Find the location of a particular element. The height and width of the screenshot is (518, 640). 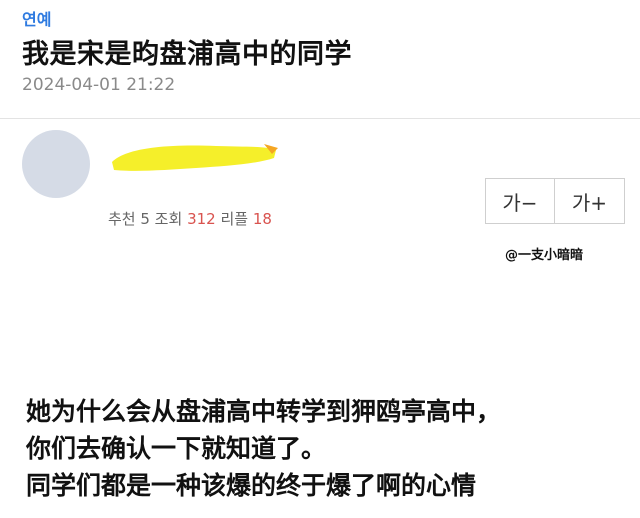

content-line: 同学们都是一种该爆的终于爆了啊的心情 is located at coordinates (251, 485).